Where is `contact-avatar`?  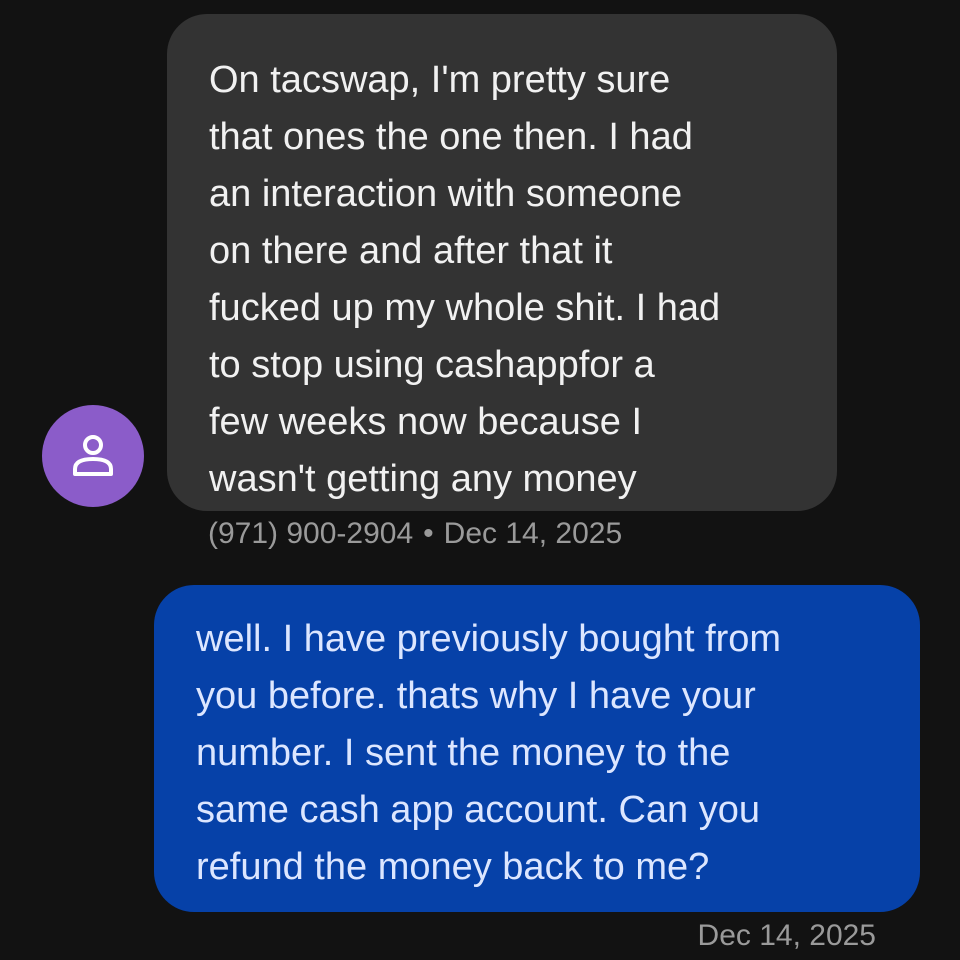
contact-avatar is located at coordinates (93, 456).